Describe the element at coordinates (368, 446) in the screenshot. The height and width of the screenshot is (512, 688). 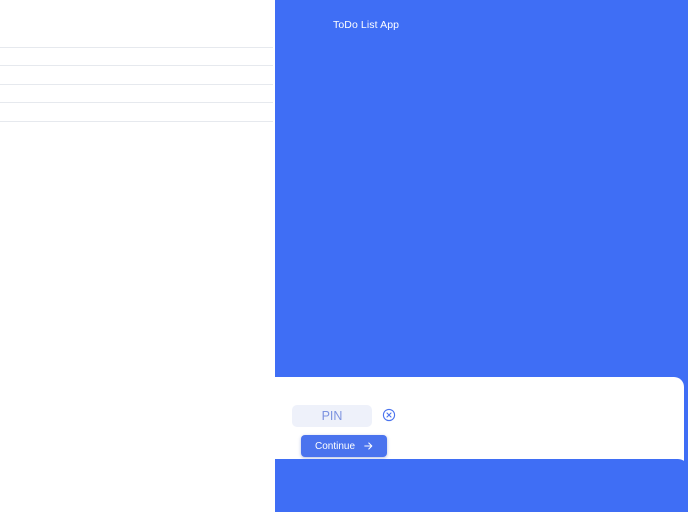
I see `arrow-right-icon` at that location.